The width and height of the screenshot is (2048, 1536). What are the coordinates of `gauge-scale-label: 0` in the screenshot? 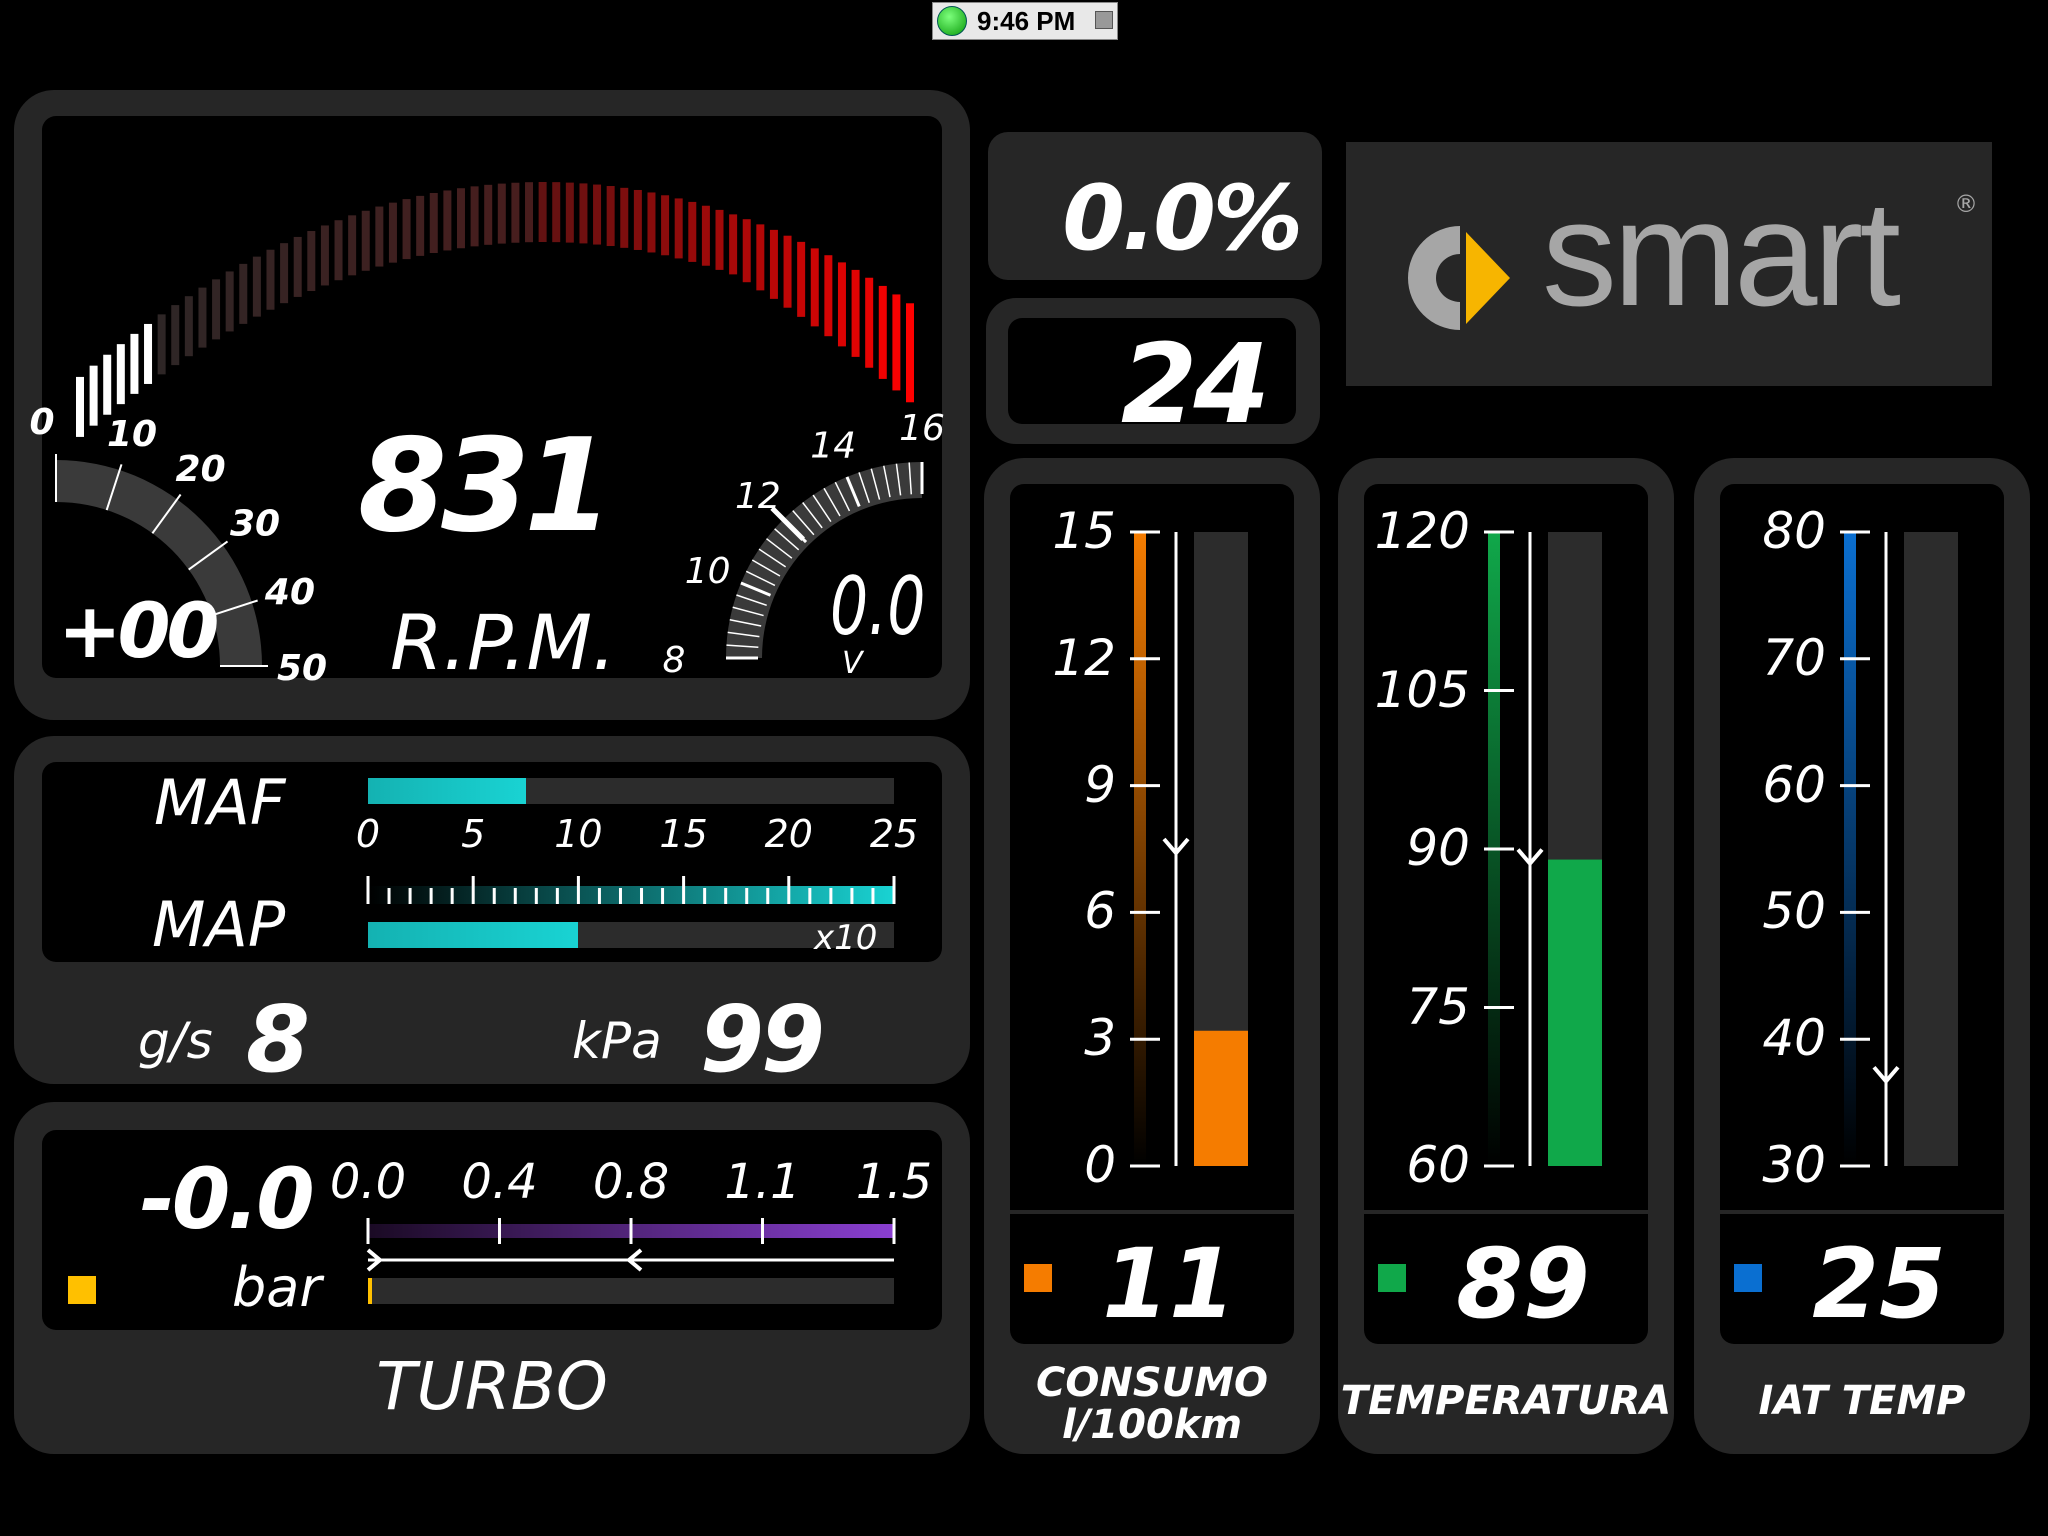 It's located at (1100, 1165).